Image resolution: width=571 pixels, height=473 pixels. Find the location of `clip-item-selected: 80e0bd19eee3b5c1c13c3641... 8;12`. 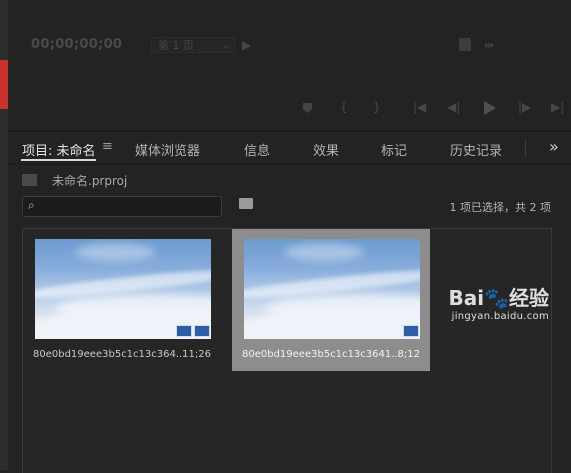

clip-item-selected: 80e0bd19eee3b5c1c13c3641... 8;12 is located at coordinates (331, 300).